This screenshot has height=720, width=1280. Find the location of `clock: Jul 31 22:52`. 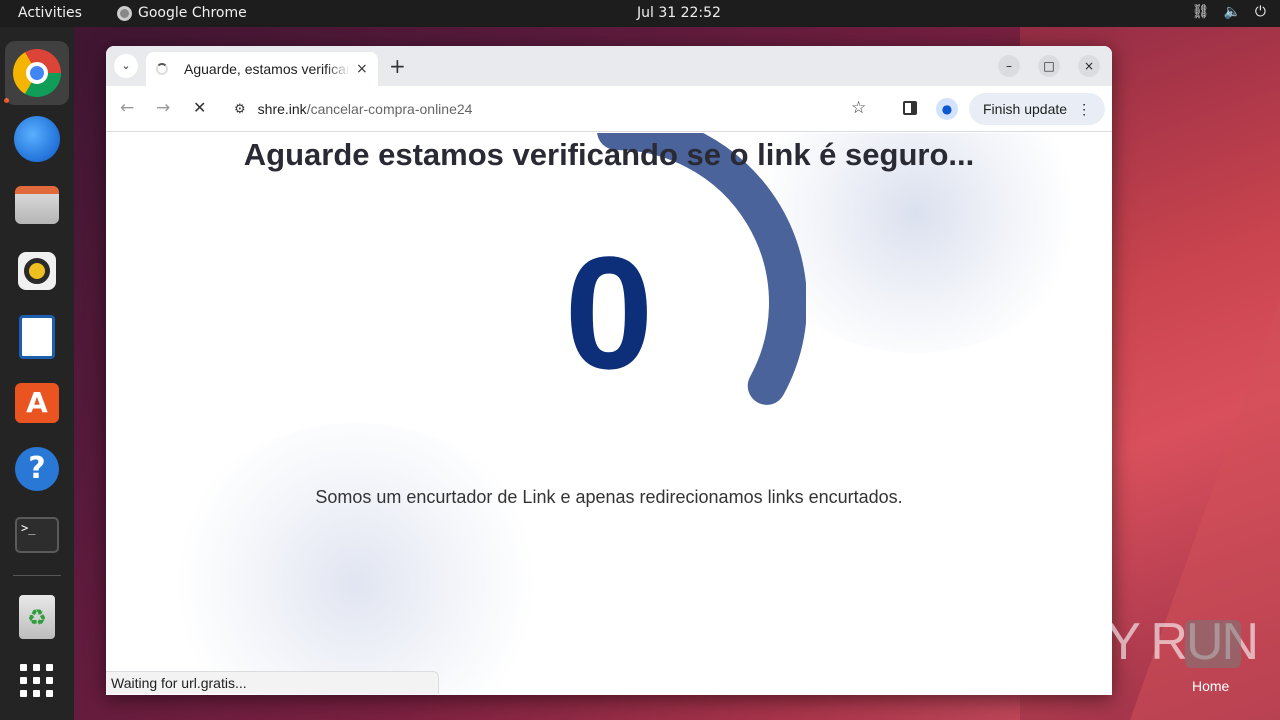

clock: Jul 31 22:52 is located at coordinates (679, 13).